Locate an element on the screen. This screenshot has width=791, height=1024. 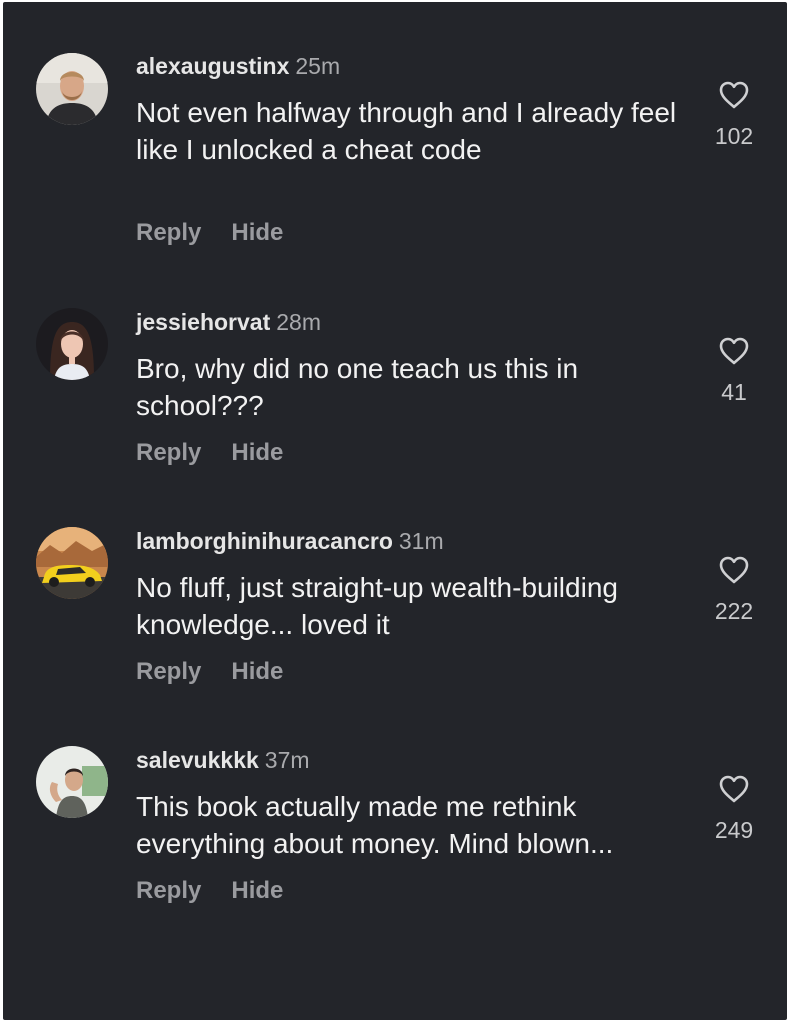
comment-meta: jessiehorvat 28m is located at coordinates (228, 322).